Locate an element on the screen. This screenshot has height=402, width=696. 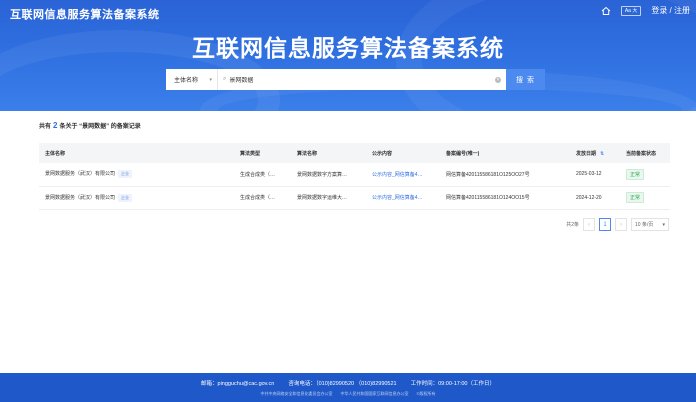
cell-code: 网信算备420115586181O124OO15号 is located at coordinates (505, 198).